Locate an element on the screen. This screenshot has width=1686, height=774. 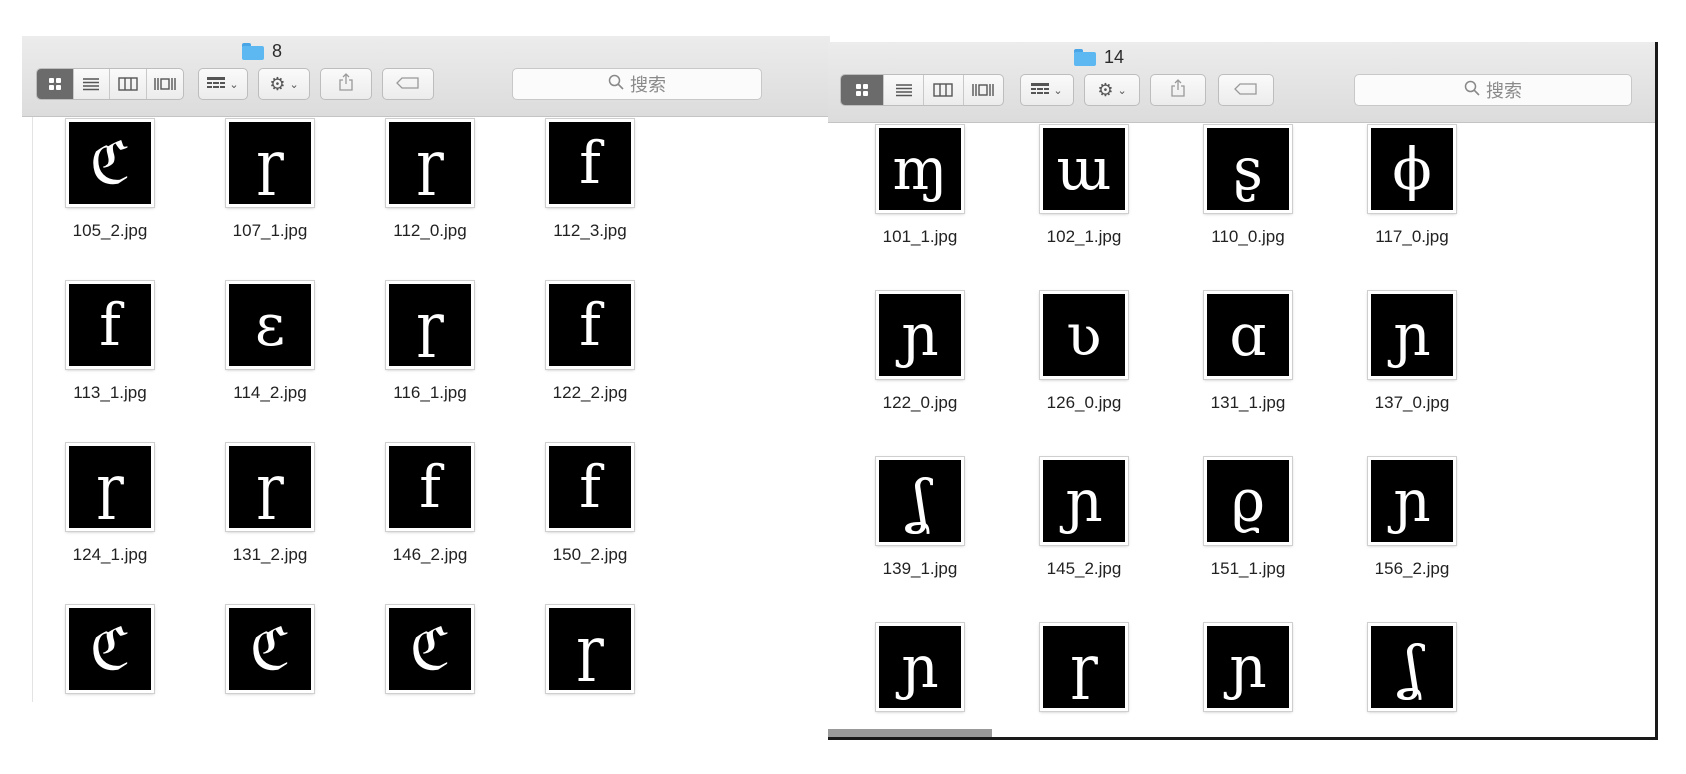
file-item: ɛ 114_2.jpg is located at coordinates (270, 362).